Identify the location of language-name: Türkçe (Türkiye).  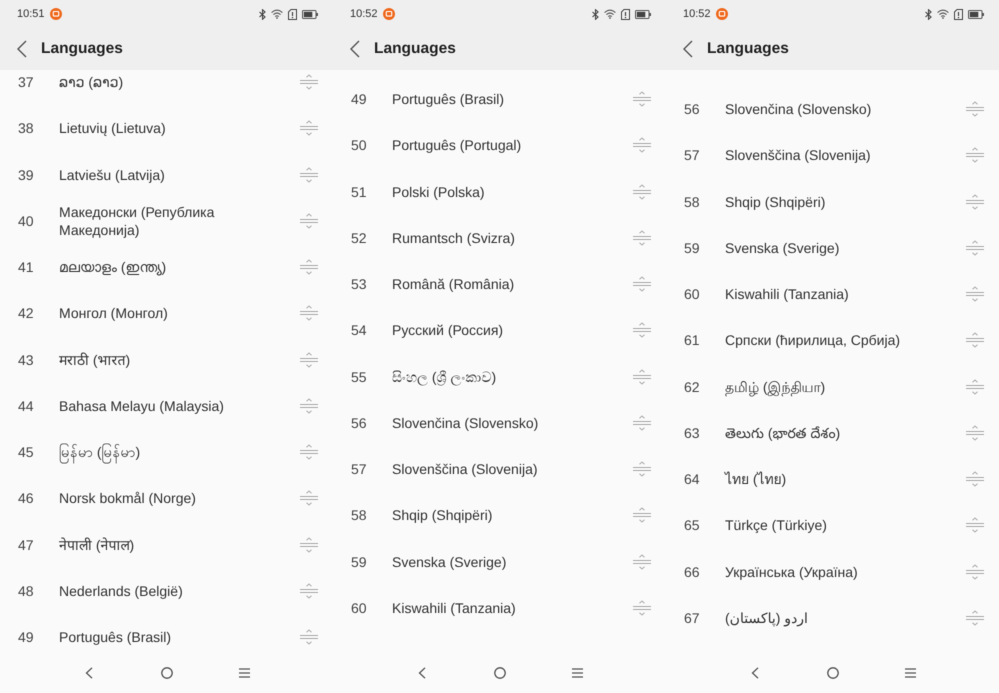
(845, 525).